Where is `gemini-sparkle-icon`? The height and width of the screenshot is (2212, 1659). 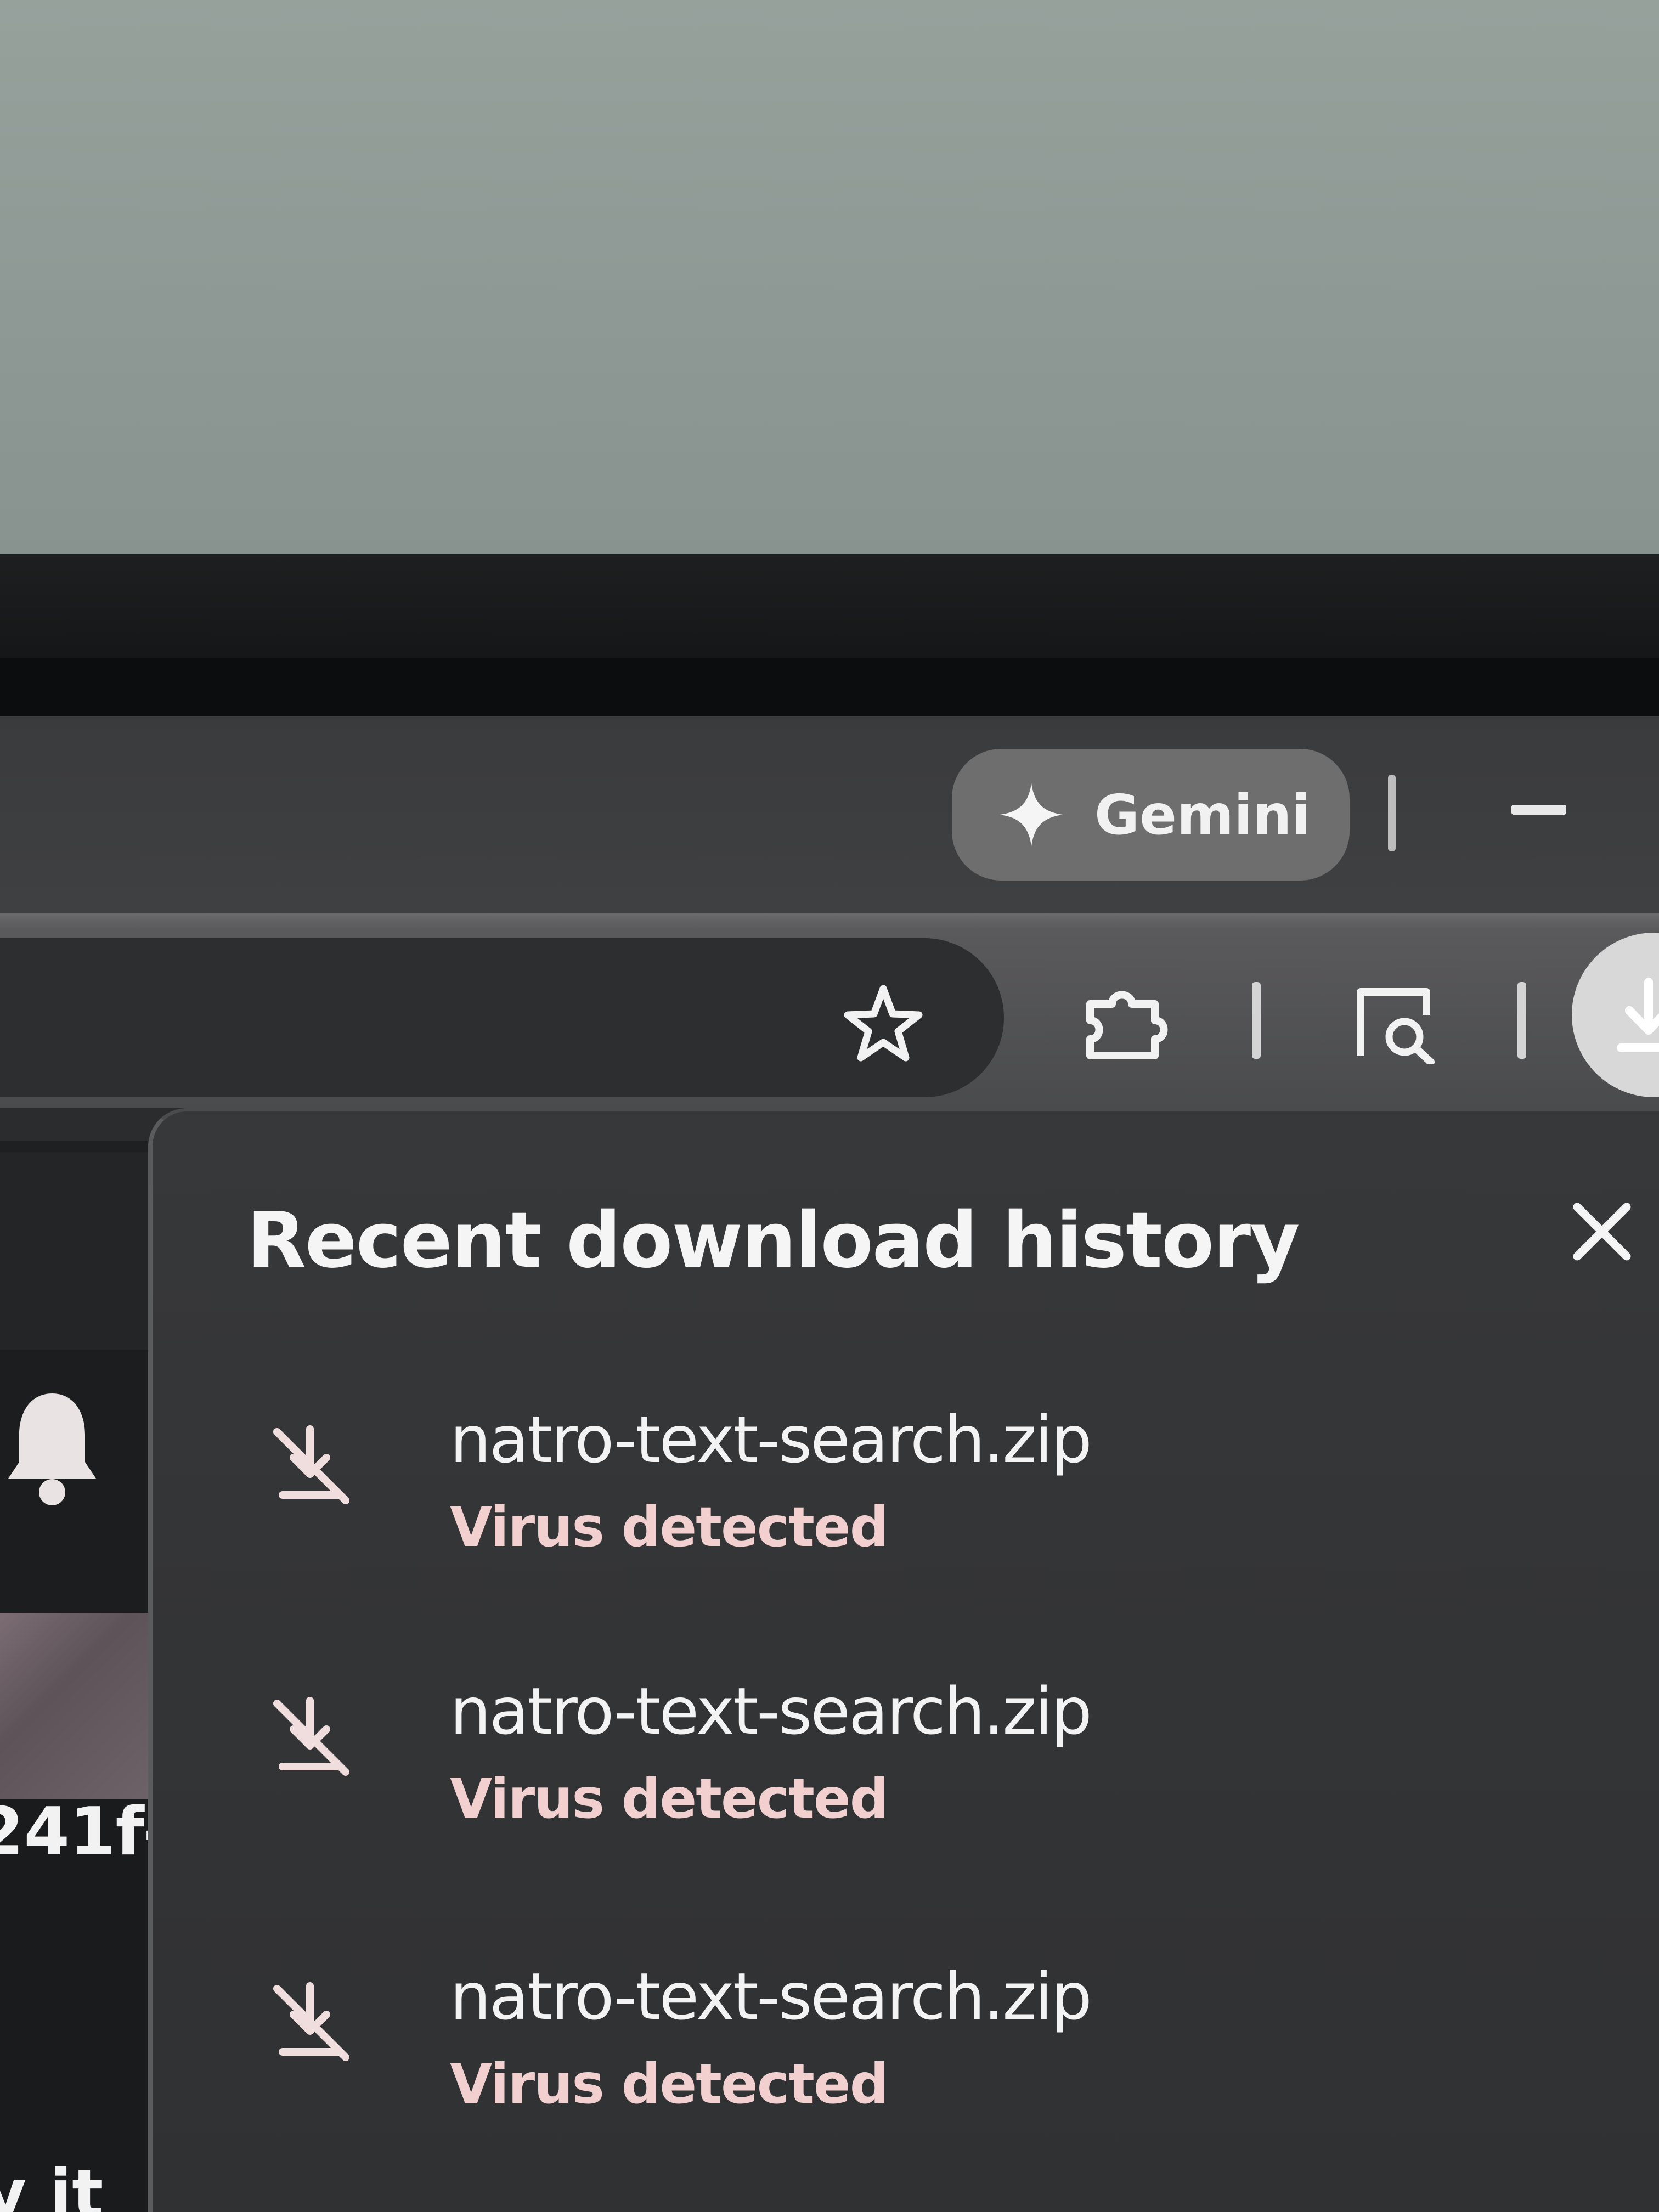
gemini-sparkle-icon is located at coordinates (1031, 815).